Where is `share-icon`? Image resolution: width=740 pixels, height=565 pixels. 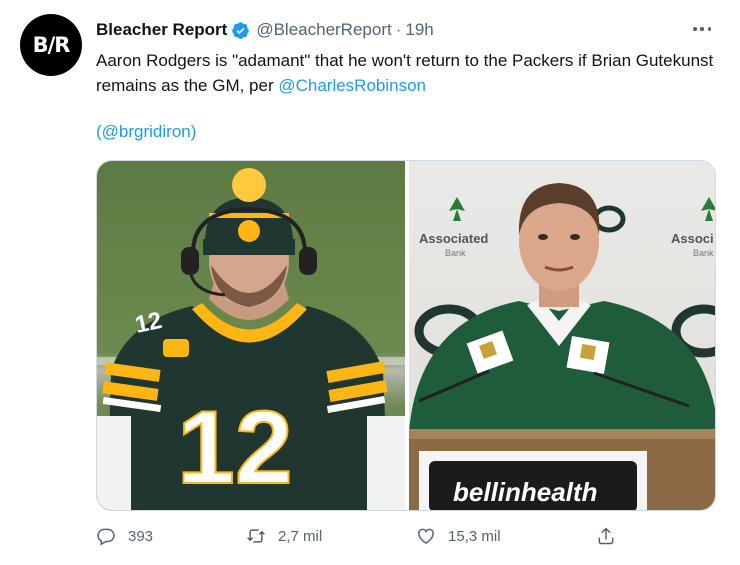
share-icon is located at coordinates (606, 536).